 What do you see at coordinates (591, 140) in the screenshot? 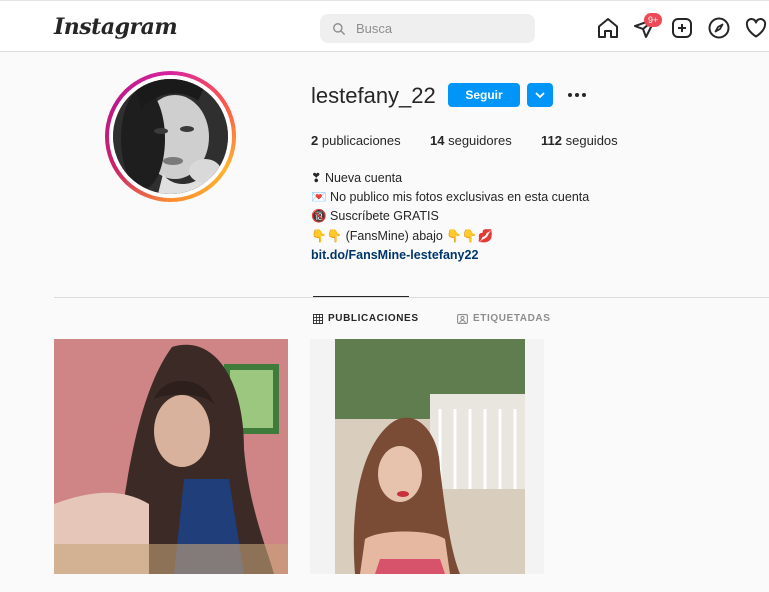
I see `stat-following-label: seguidos` at bounding box center [591, 140].